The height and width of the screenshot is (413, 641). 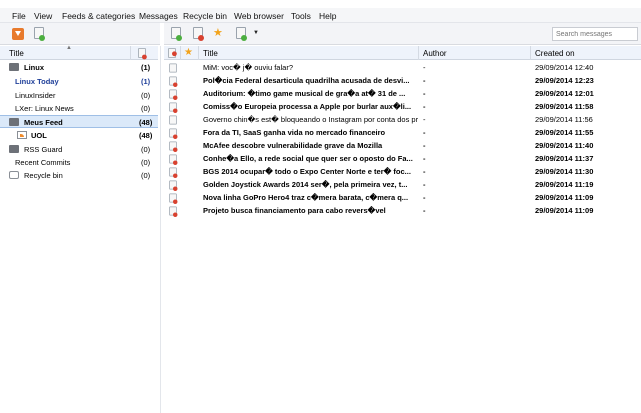 I want to click on menu-help: Help, so click(x=327, y=16).